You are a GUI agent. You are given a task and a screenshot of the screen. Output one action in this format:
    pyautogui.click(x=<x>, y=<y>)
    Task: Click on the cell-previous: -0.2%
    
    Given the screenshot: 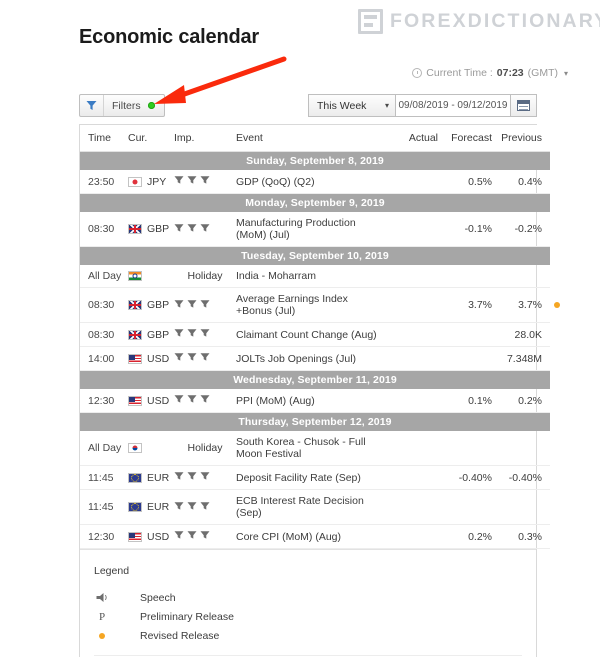 What is the action you would take?
    pyautogui.click(x=521, y=229)
    